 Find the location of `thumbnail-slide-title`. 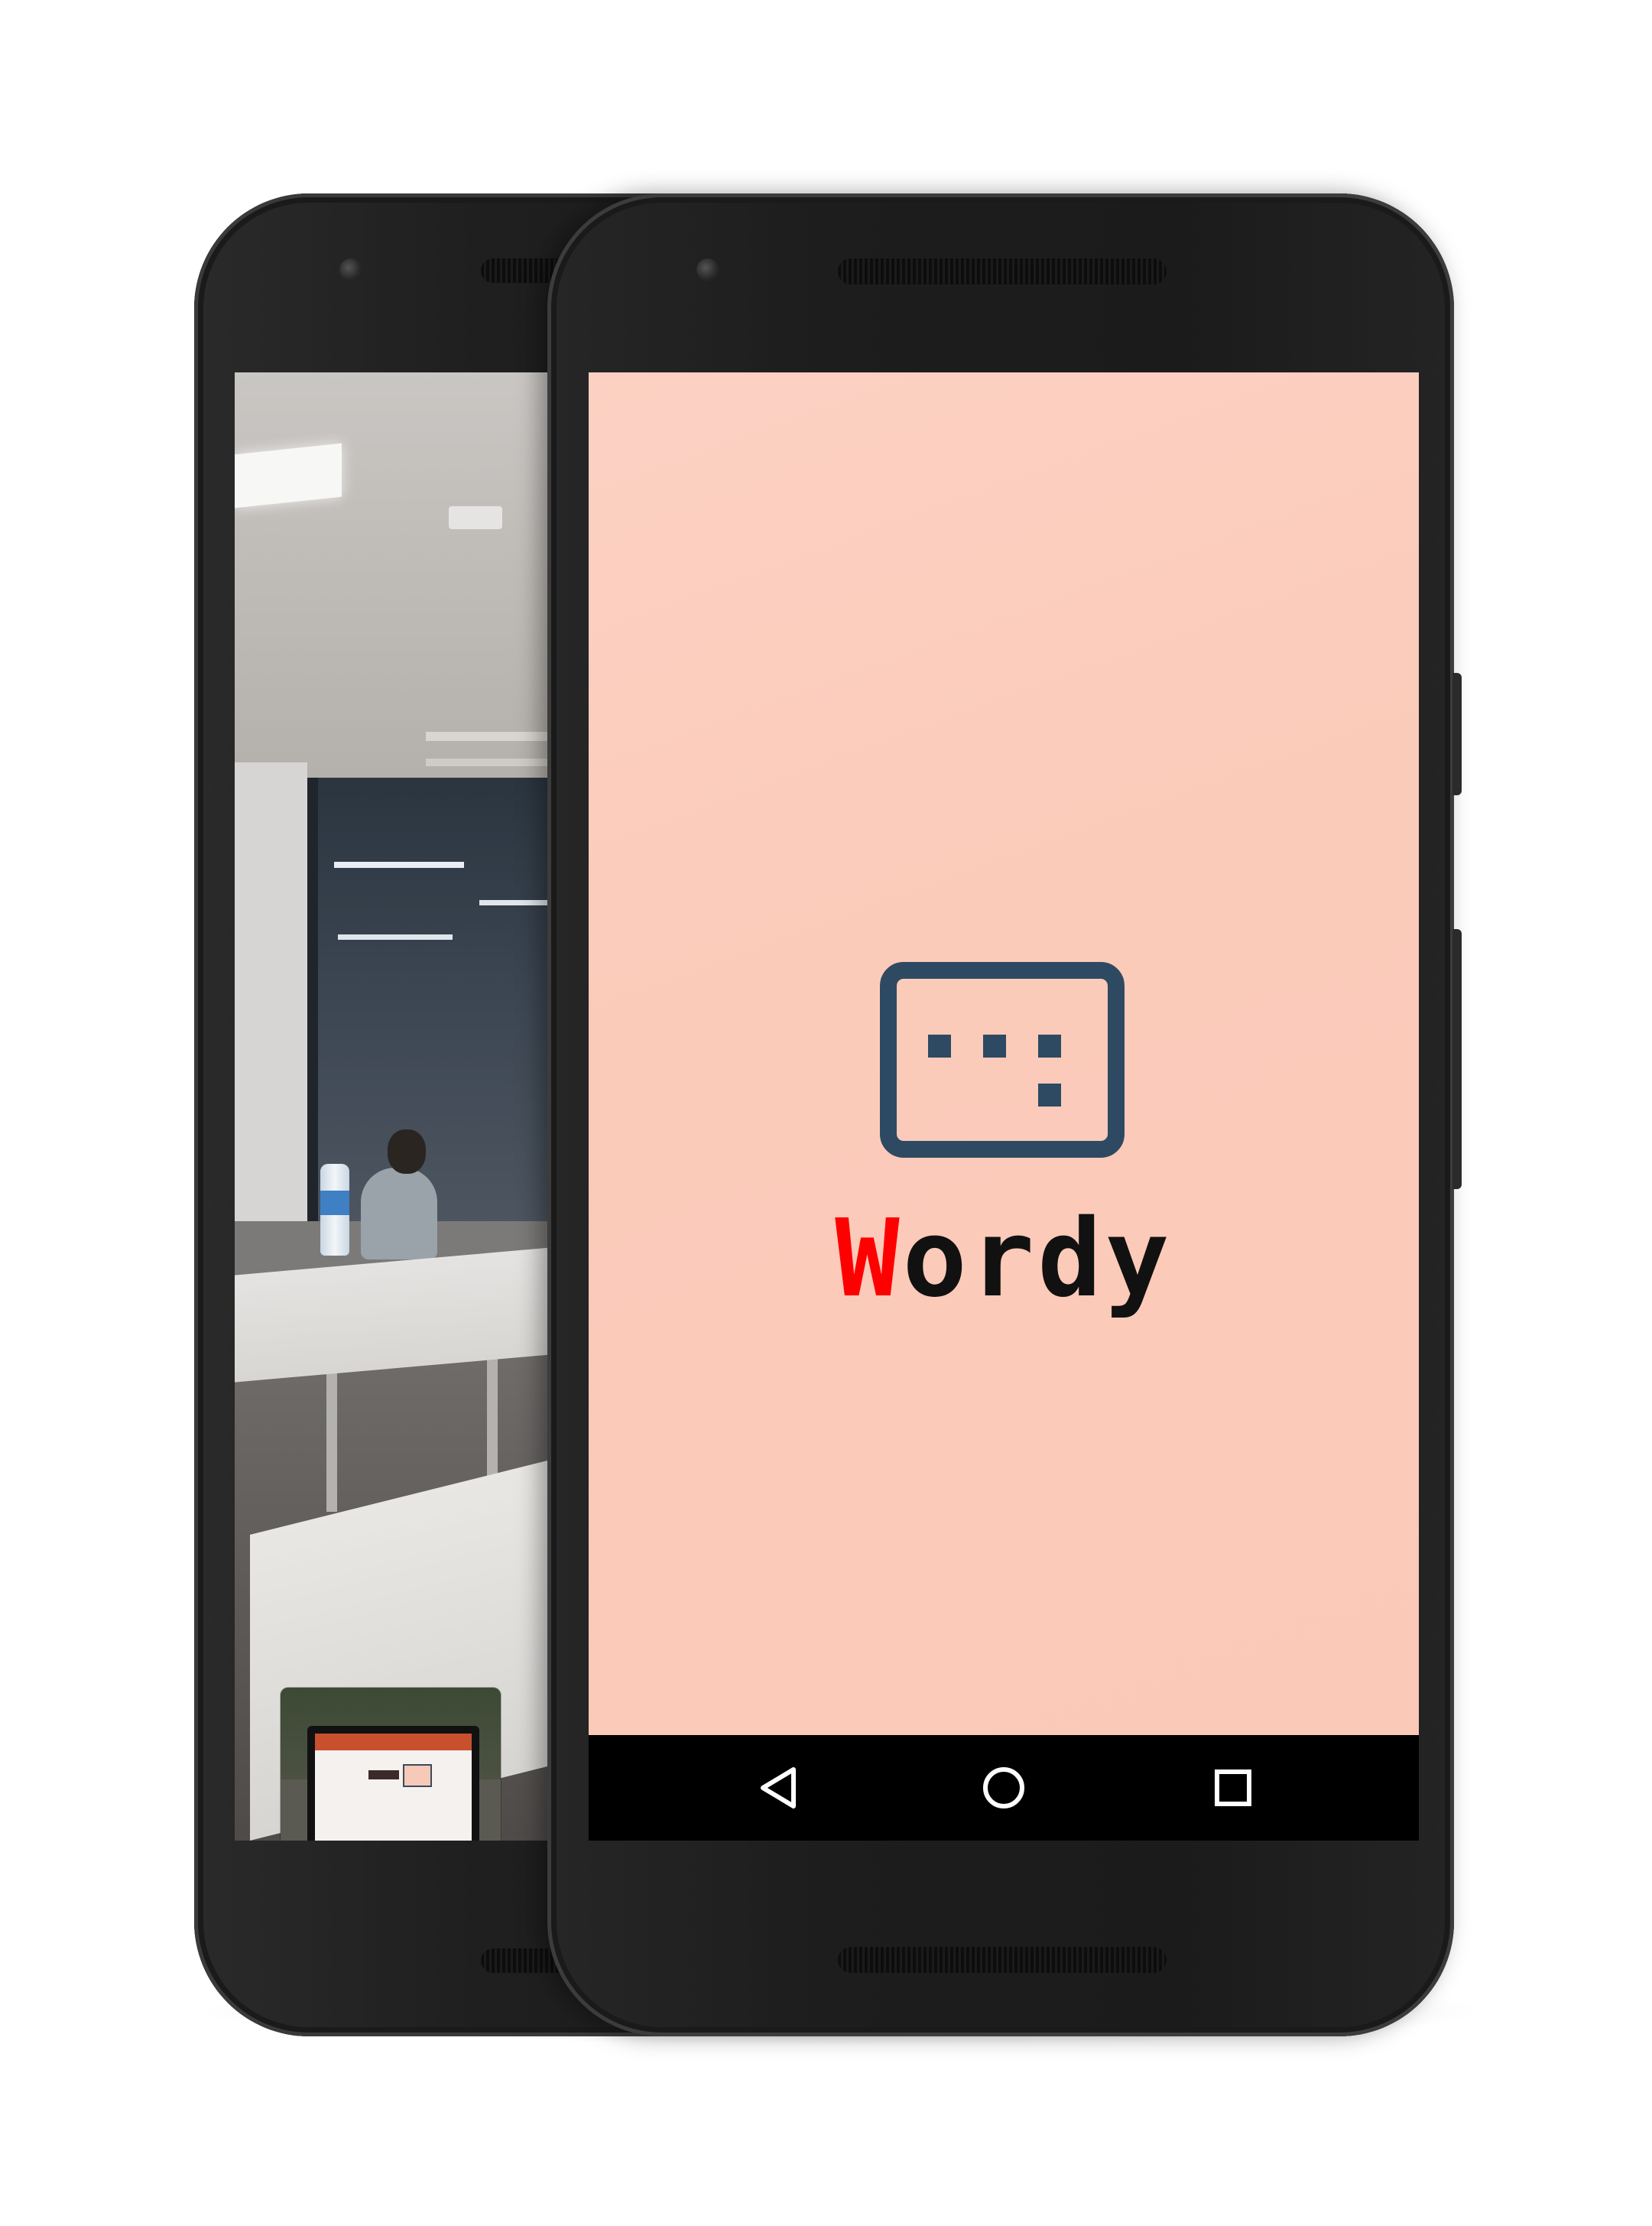

thumbnail-slide-title is located at coordinates (383, 1775).